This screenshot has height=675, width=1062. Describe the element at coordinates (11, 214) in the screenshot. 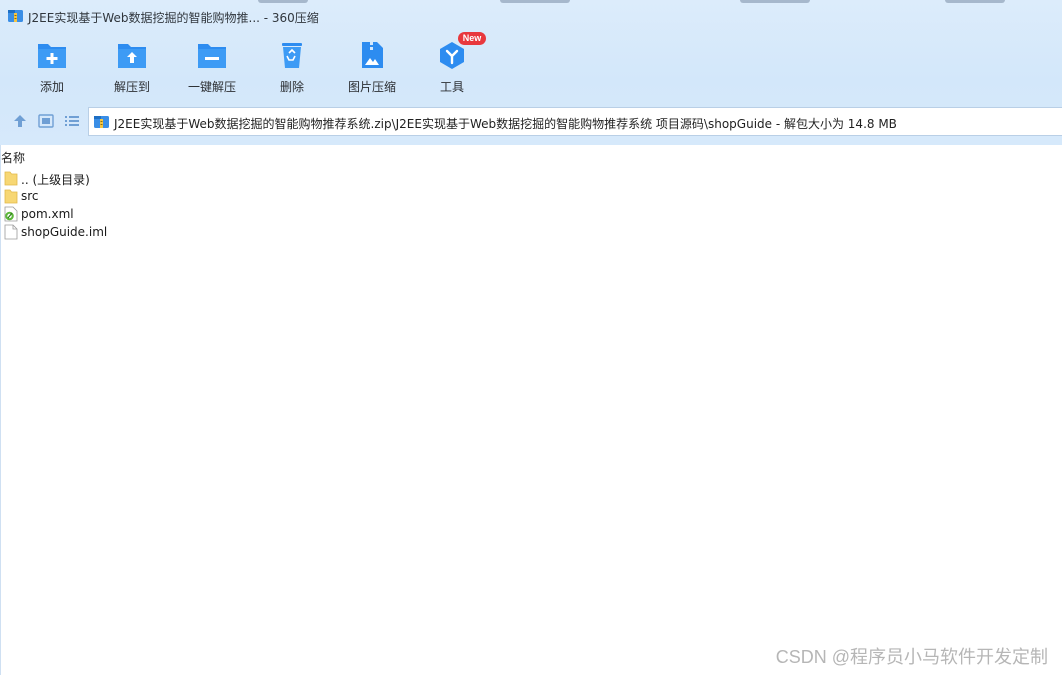

I see `xml-file-icon` at that location.